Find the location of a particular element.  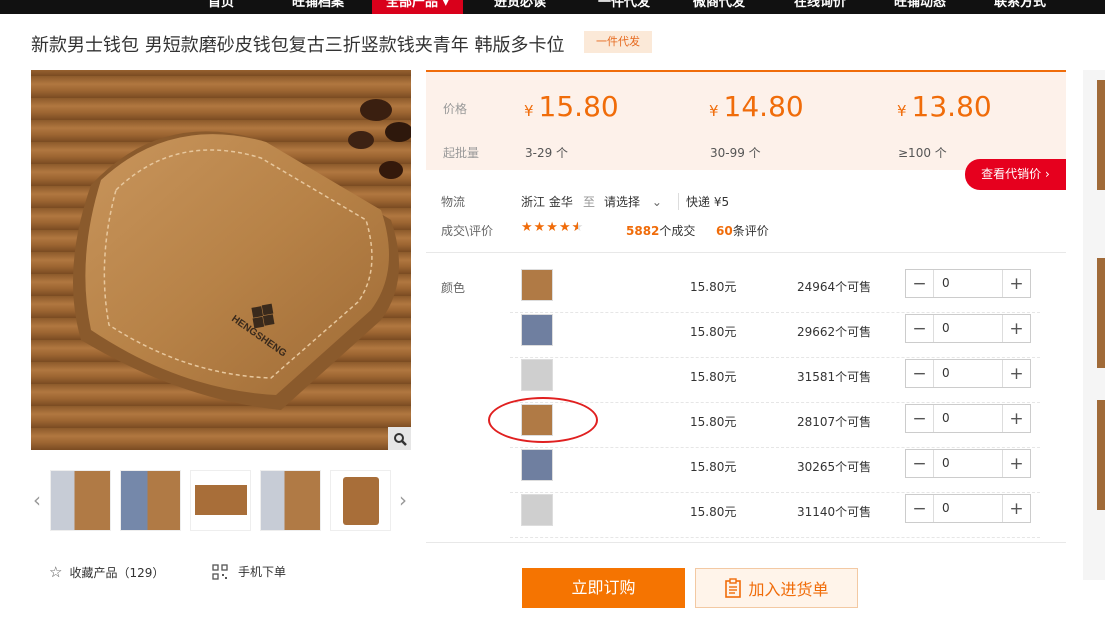

tier-2-price-value: 14.80 is located at coordinates (763, 106).